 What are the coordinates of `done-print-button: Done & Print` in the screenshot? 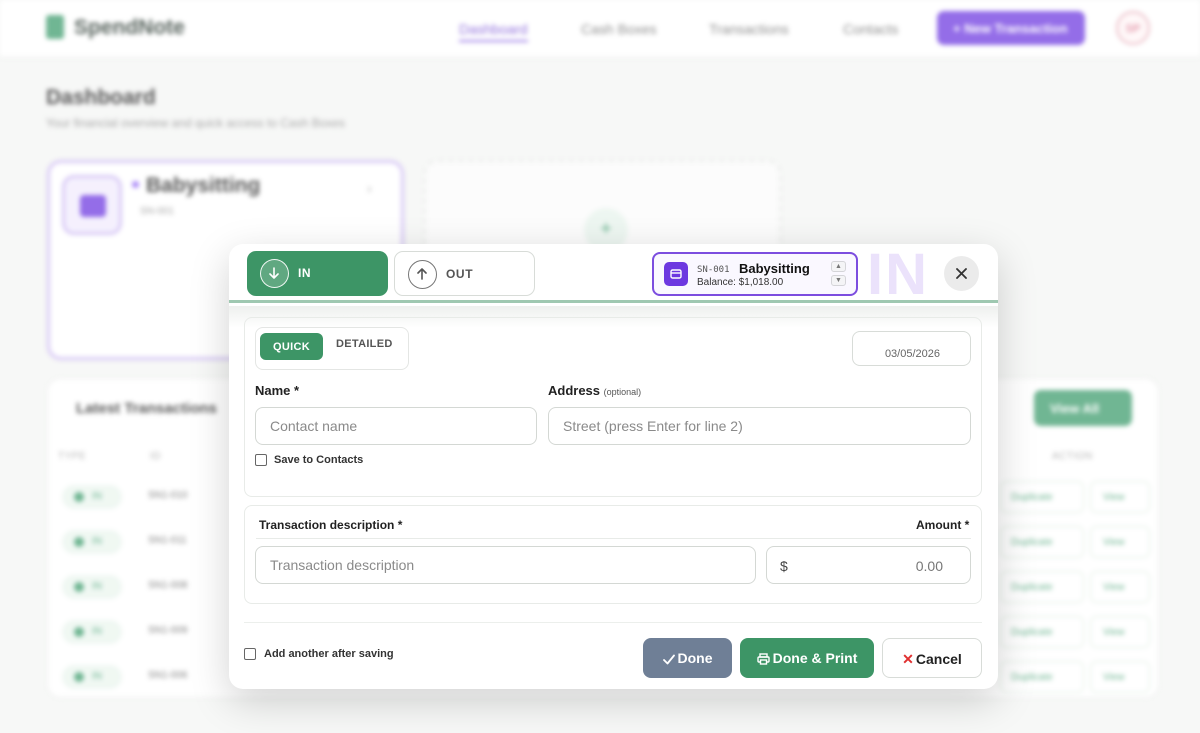 It's located at (807, 658).